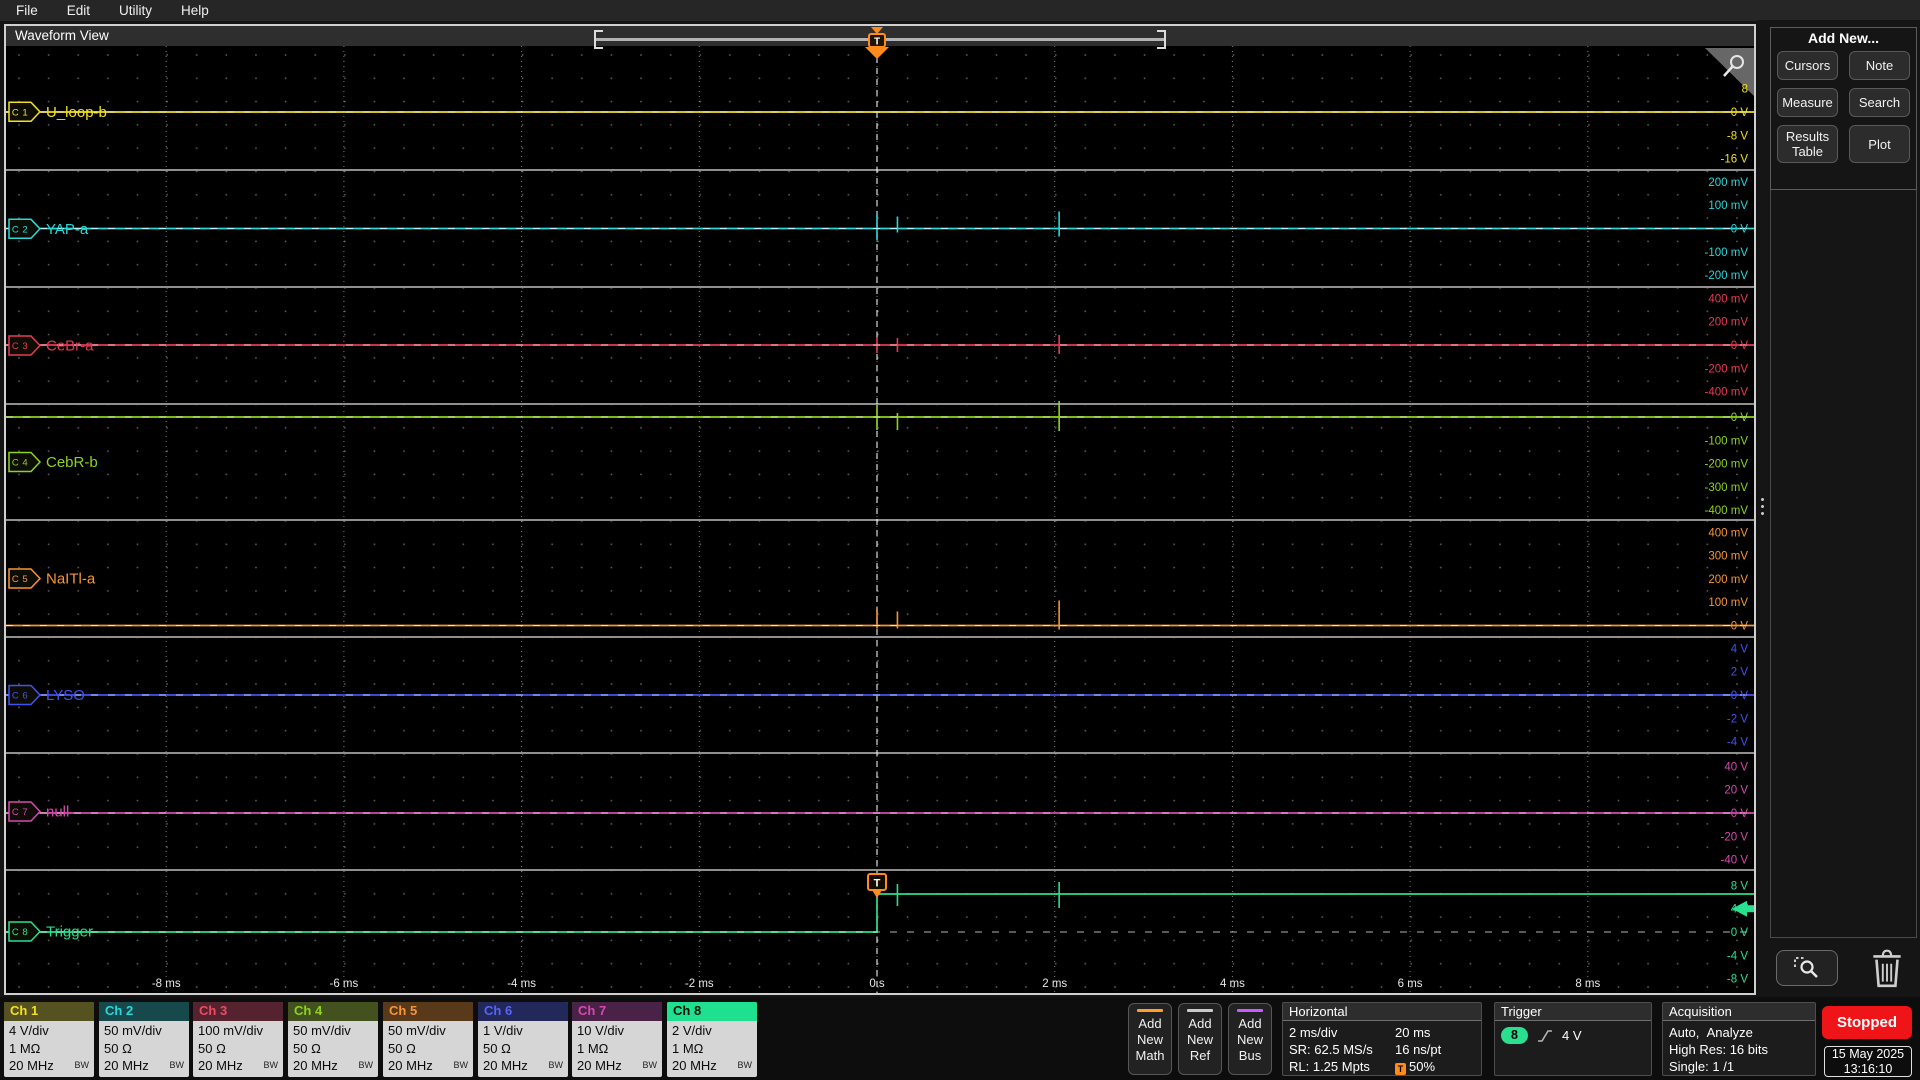 The height and width of the screenshot is (1080, 1920). Describe the element at coordinates (877, 884) in the screenshot. I see `trigger-point-letter: T` at that location.